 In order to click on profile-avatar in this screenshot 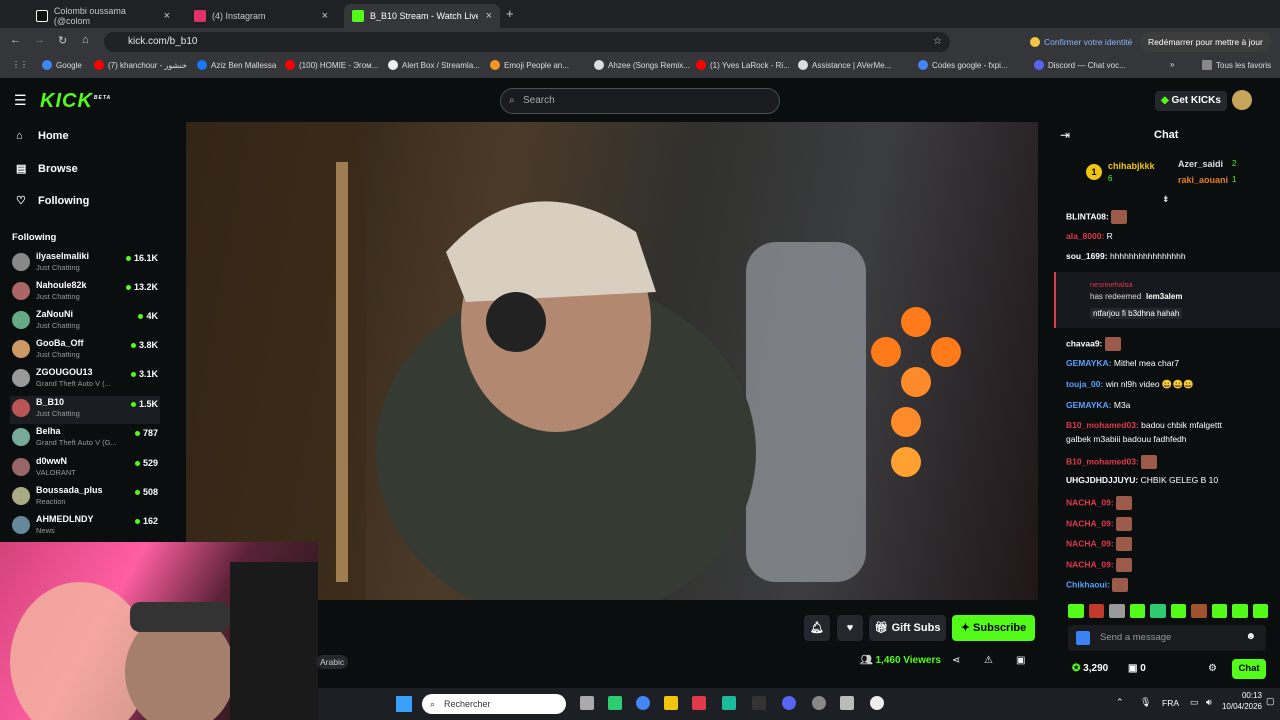, I will do `click(1035, 42)`.